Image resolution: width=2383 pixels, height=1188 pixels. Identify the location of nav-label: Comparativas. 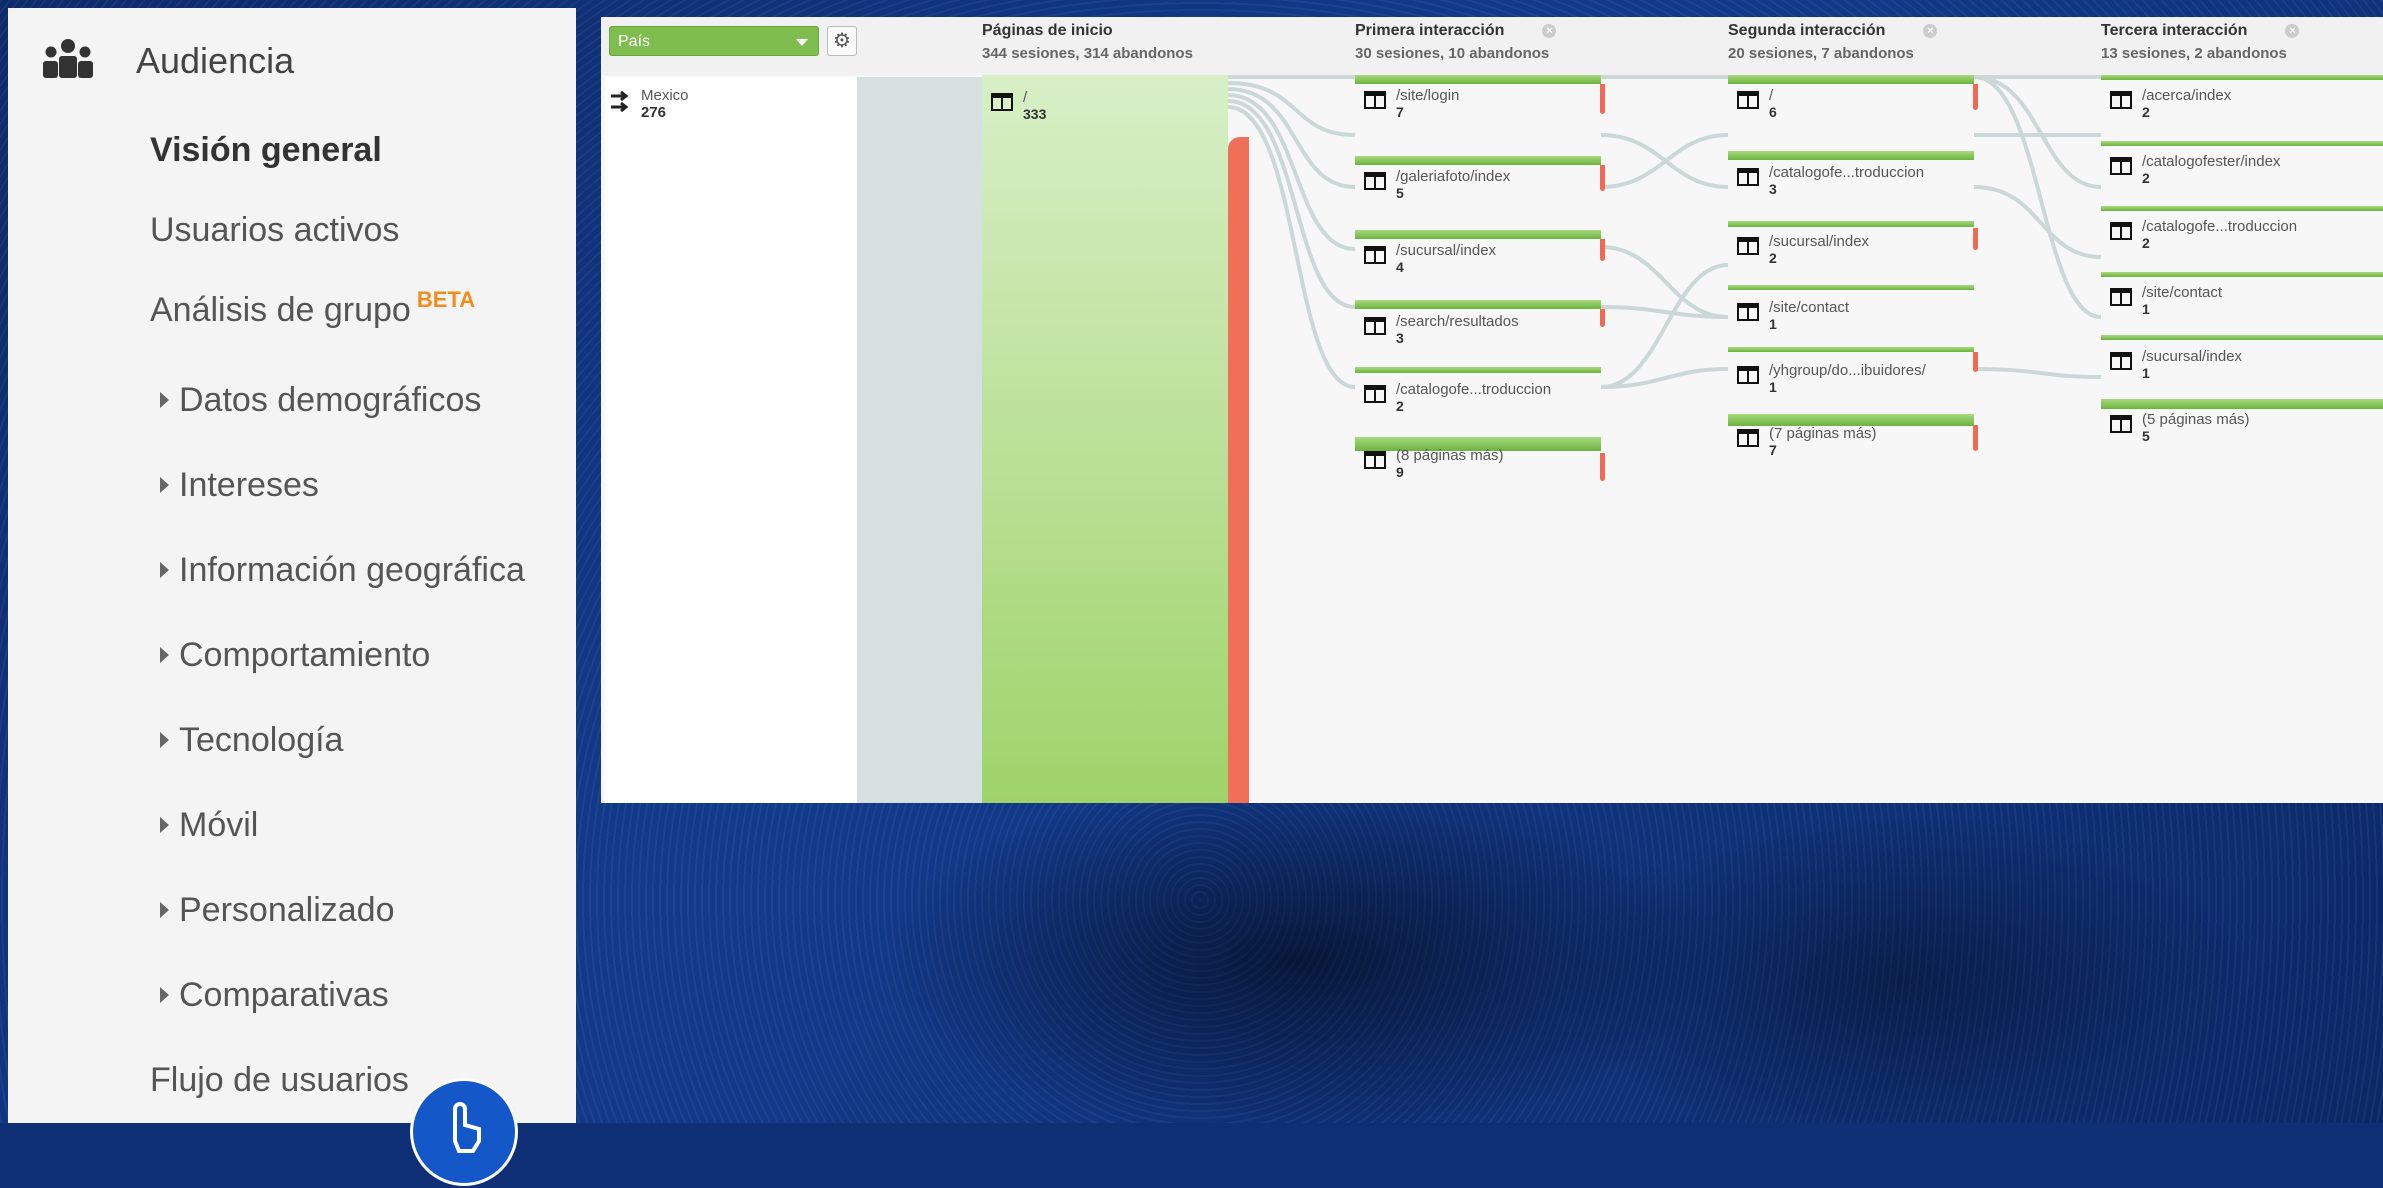
(284, 995).